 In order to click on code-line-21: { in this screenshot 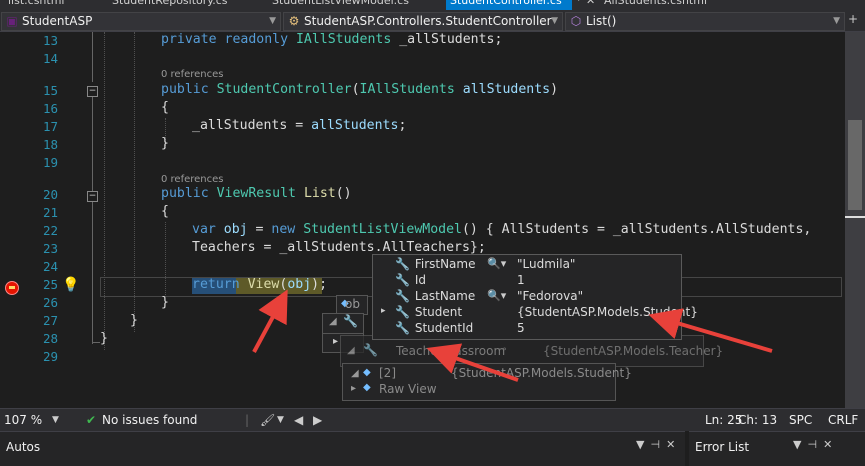, I will do `click(165, 211)`.